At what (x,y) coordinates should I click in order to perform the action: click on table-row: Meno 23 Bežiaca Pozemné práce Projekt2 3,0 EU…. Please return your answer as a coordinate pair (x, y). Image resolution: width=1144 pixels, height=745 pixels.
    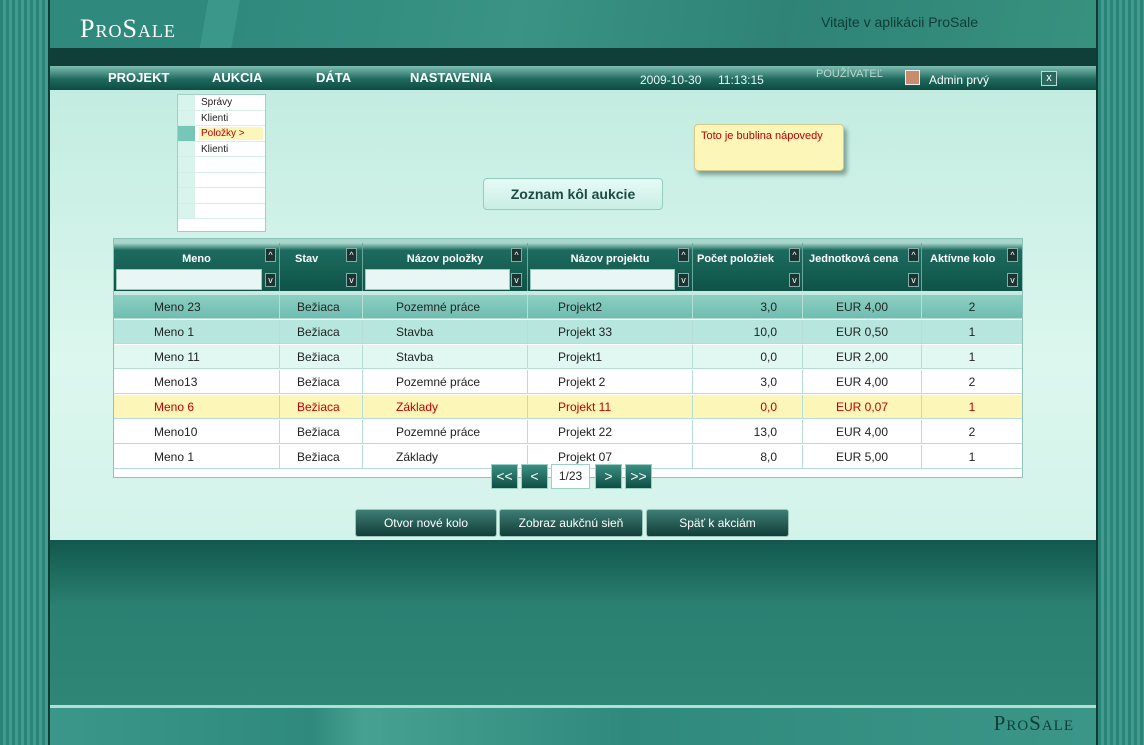
    Looking at the image, I should click on (568, 307).